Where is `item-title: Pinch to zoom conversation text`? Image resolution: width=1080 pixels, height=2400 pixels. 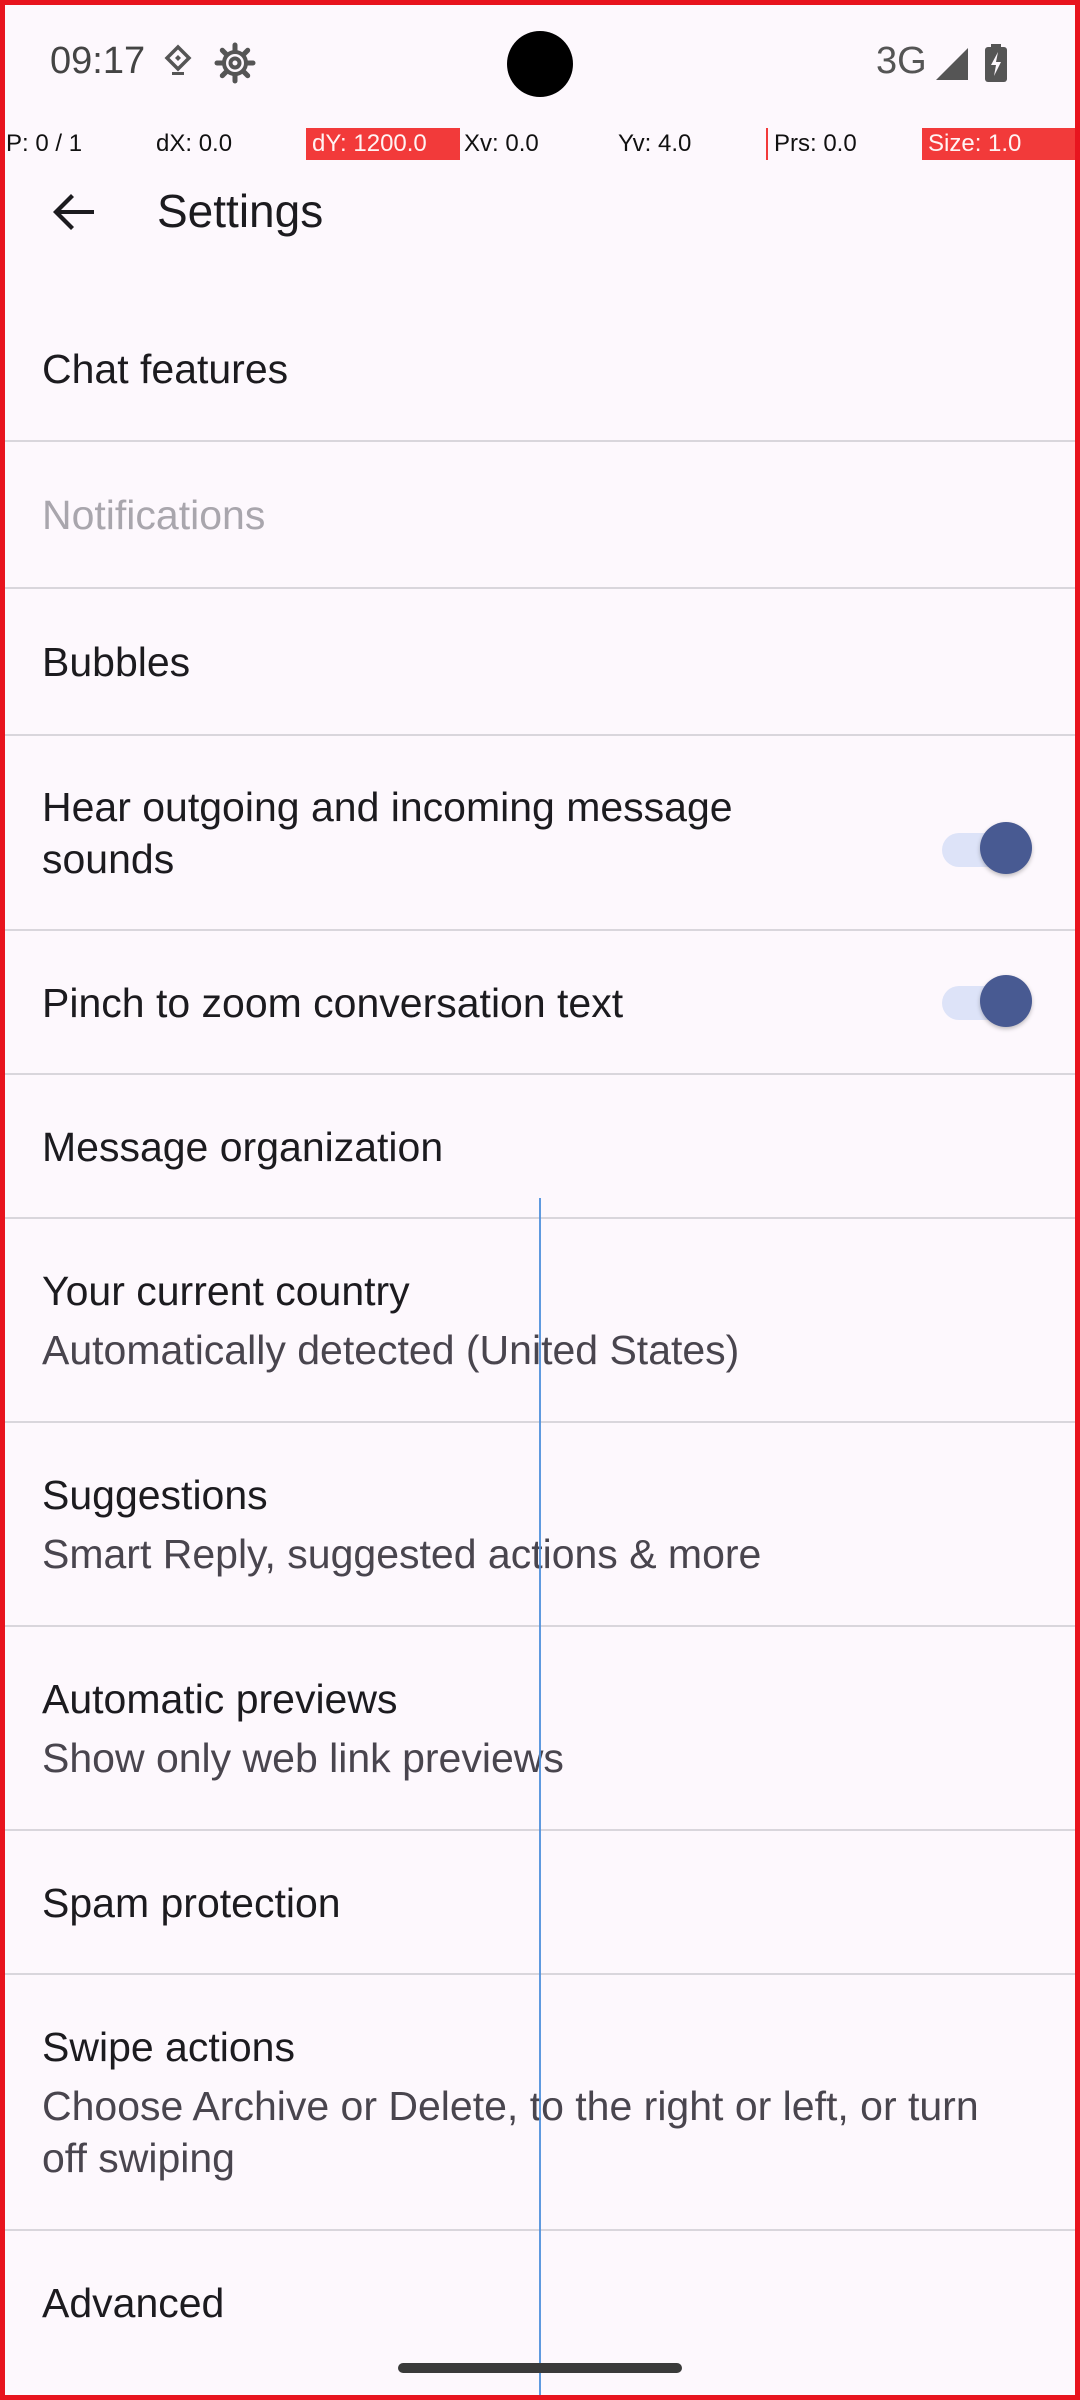
item-title: Pinch to zoom conversation text is located at coordinates (333, 1003).